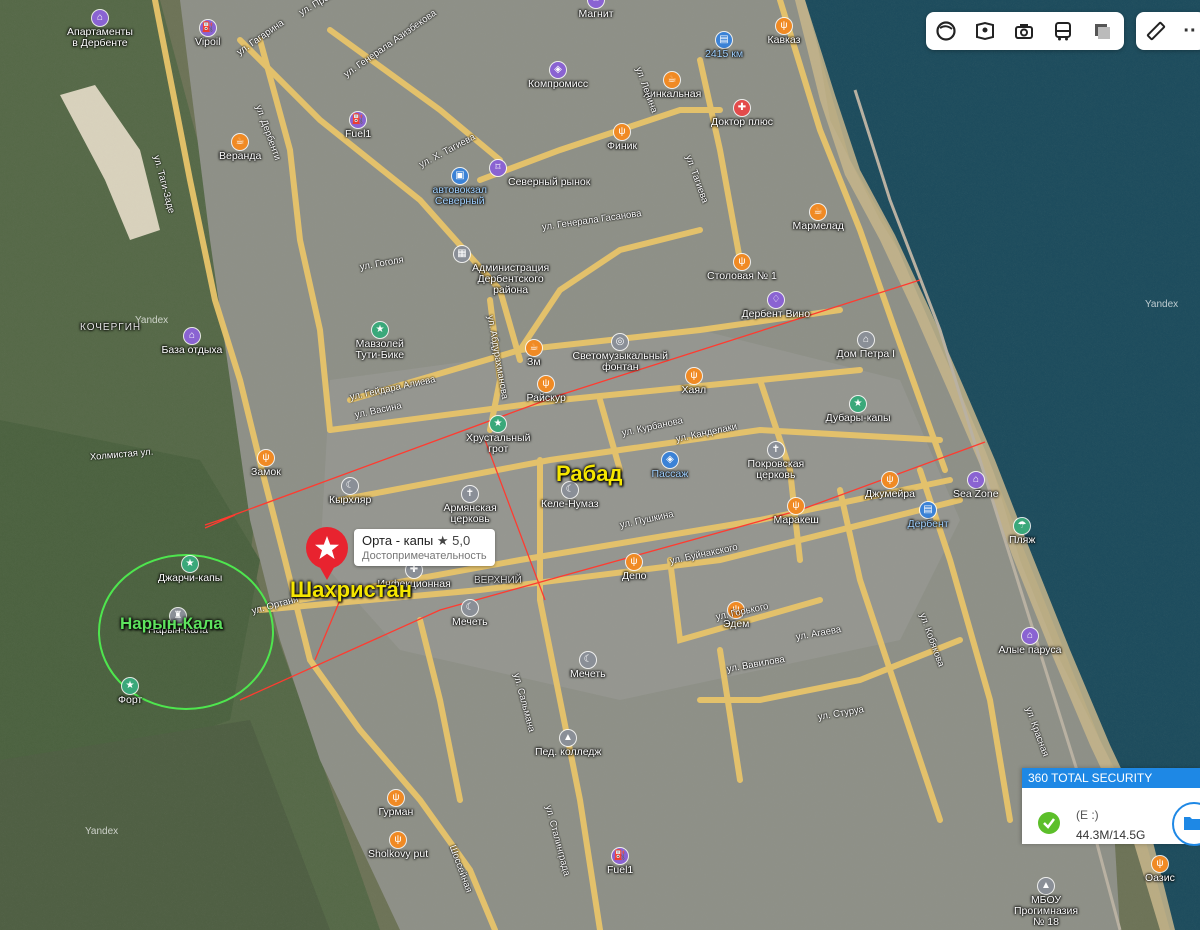 Image resolution: width=1200 pixels, height=930 pixels. Describe the element at coordinates (776, 314) in the screenshot. I see `poi-label-derbent_vino: Дербент Вино` at that location.